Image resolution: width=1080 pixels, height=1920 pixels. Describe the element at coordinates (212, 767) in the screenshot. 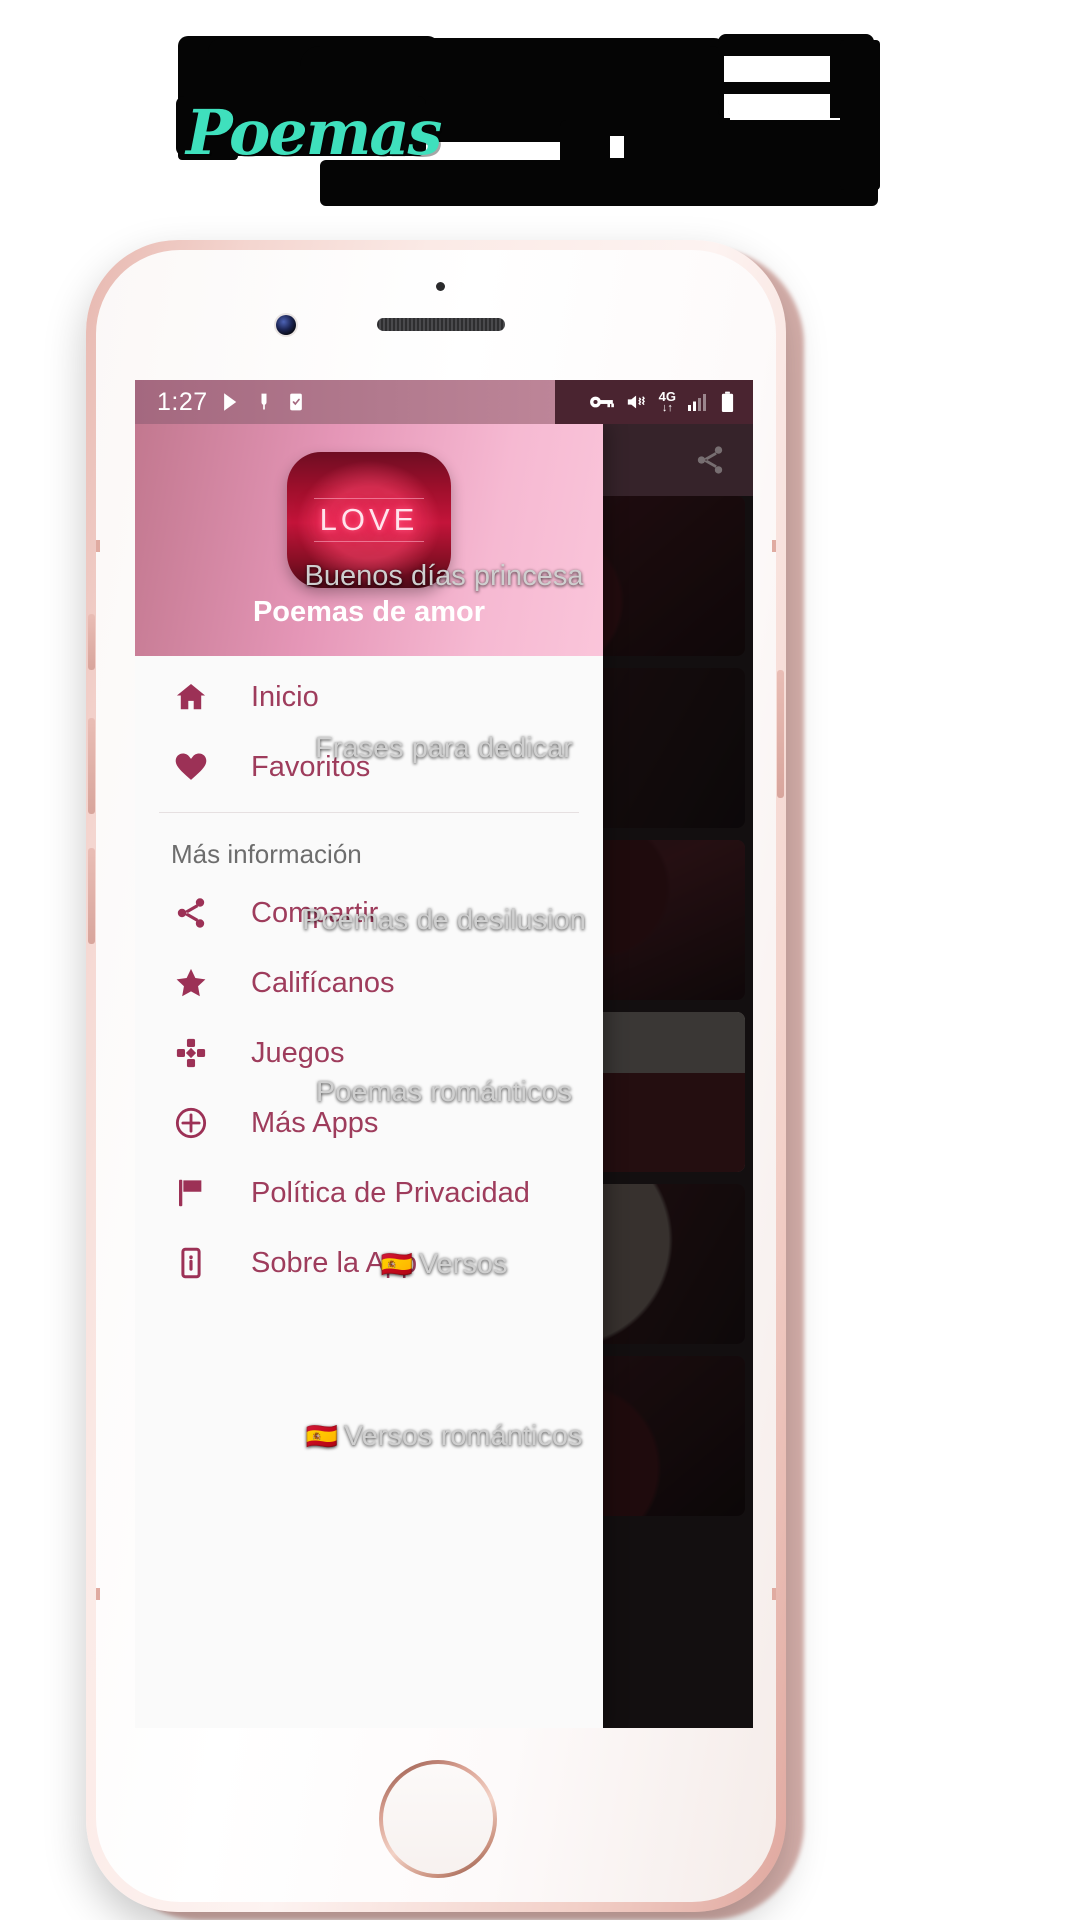

I see `heart-icon` at that location.